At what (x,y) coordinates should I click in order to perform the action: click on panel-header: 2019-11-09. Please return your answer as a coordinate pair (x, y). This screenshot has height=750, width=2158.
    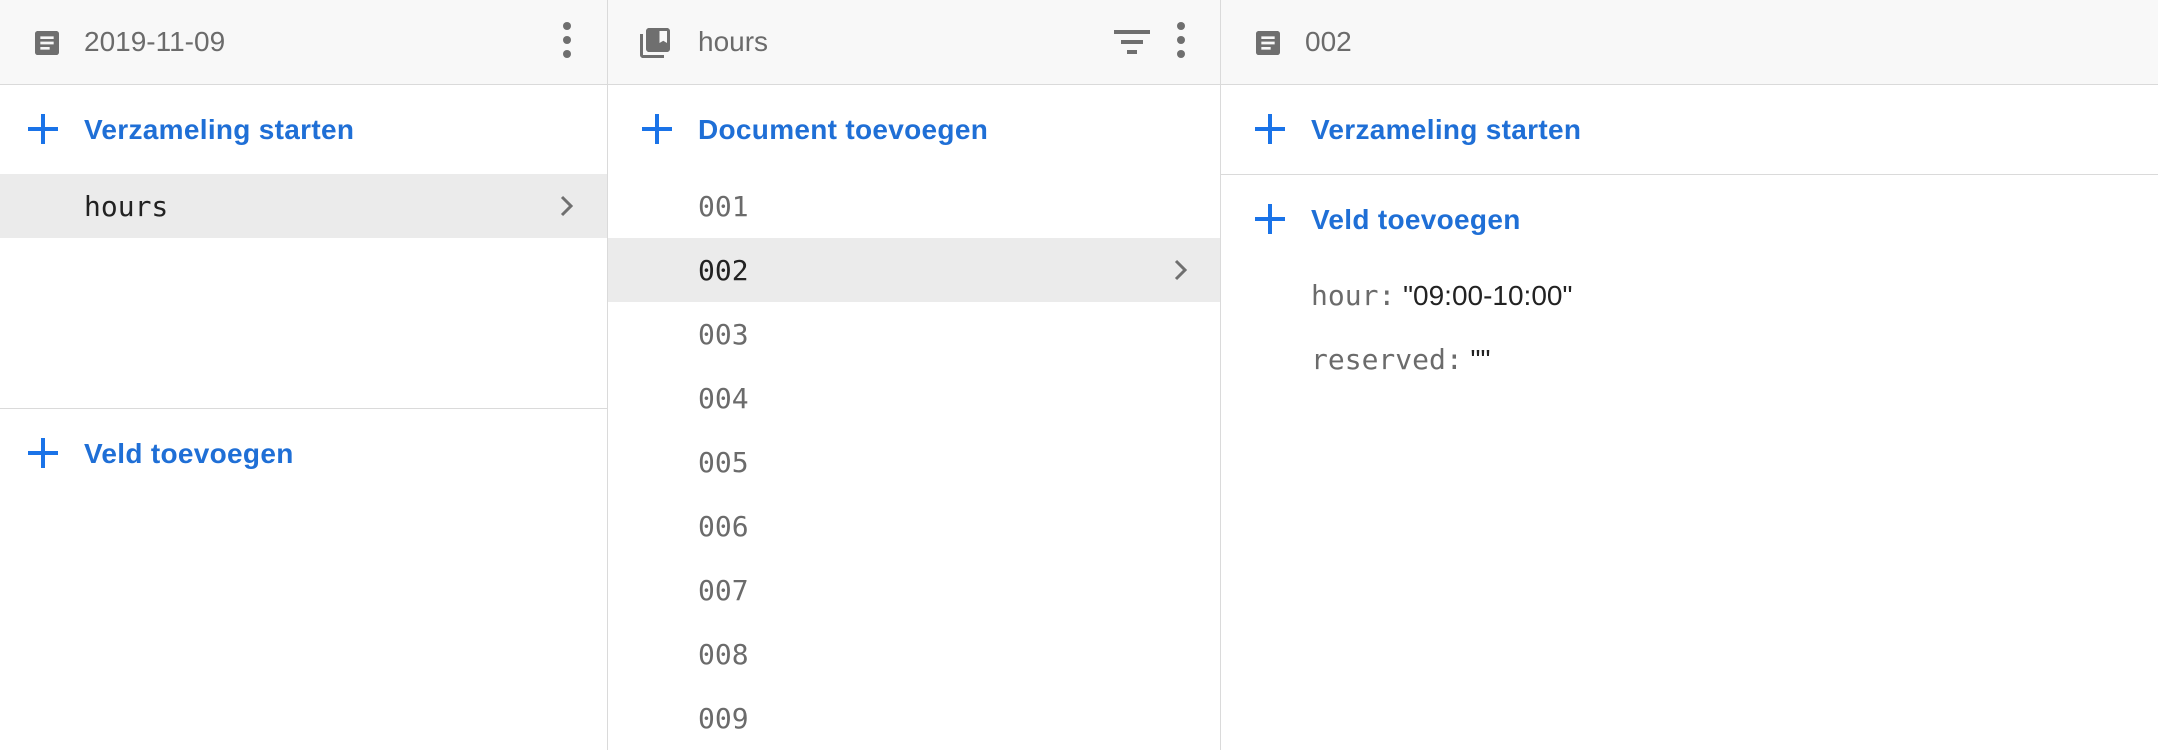
    Looking at the image, I should click on (303, 42).